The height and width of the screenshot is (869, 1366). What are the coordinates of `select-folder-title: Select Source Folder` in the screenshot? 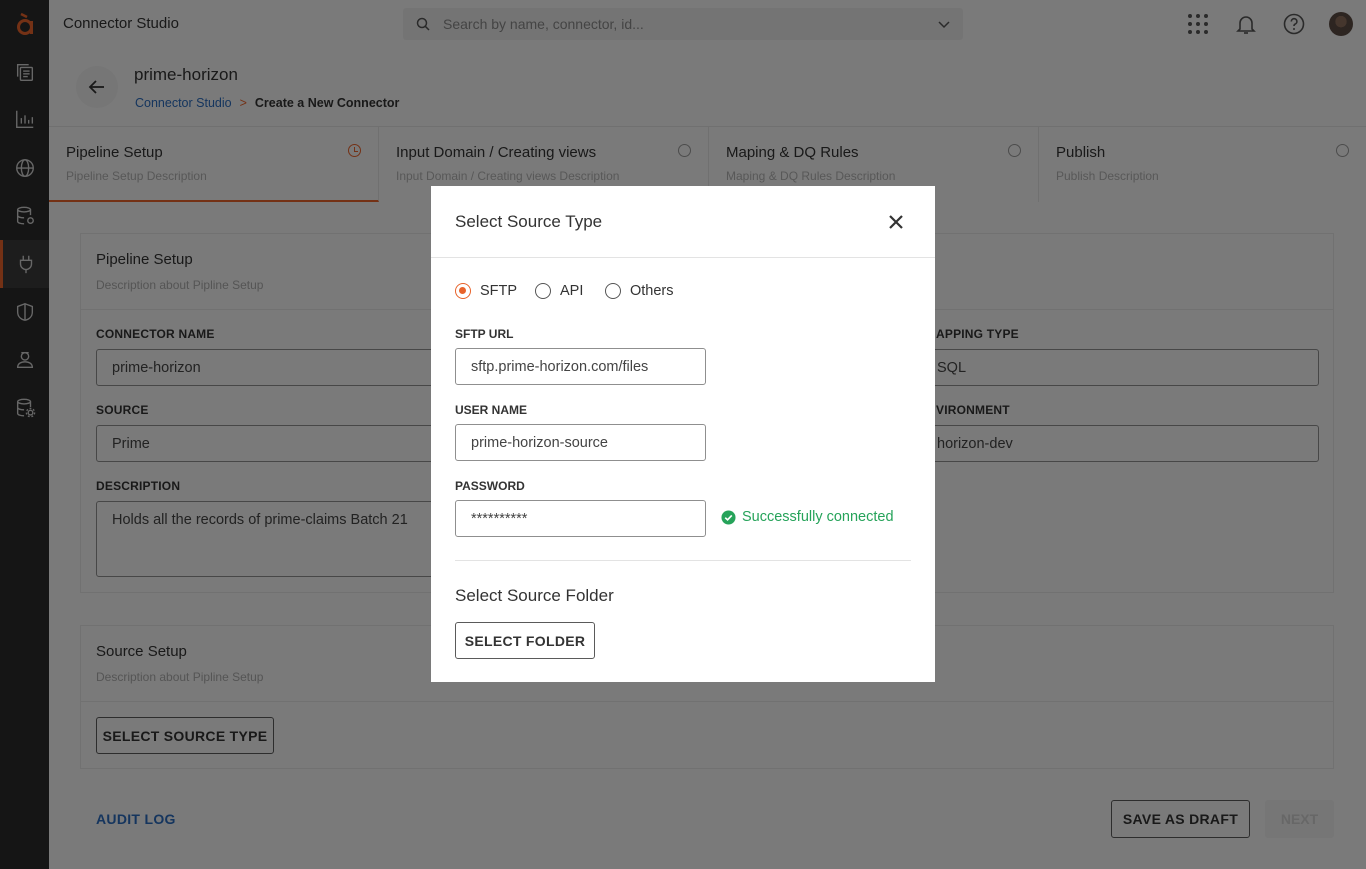 It's located at (534, 595).